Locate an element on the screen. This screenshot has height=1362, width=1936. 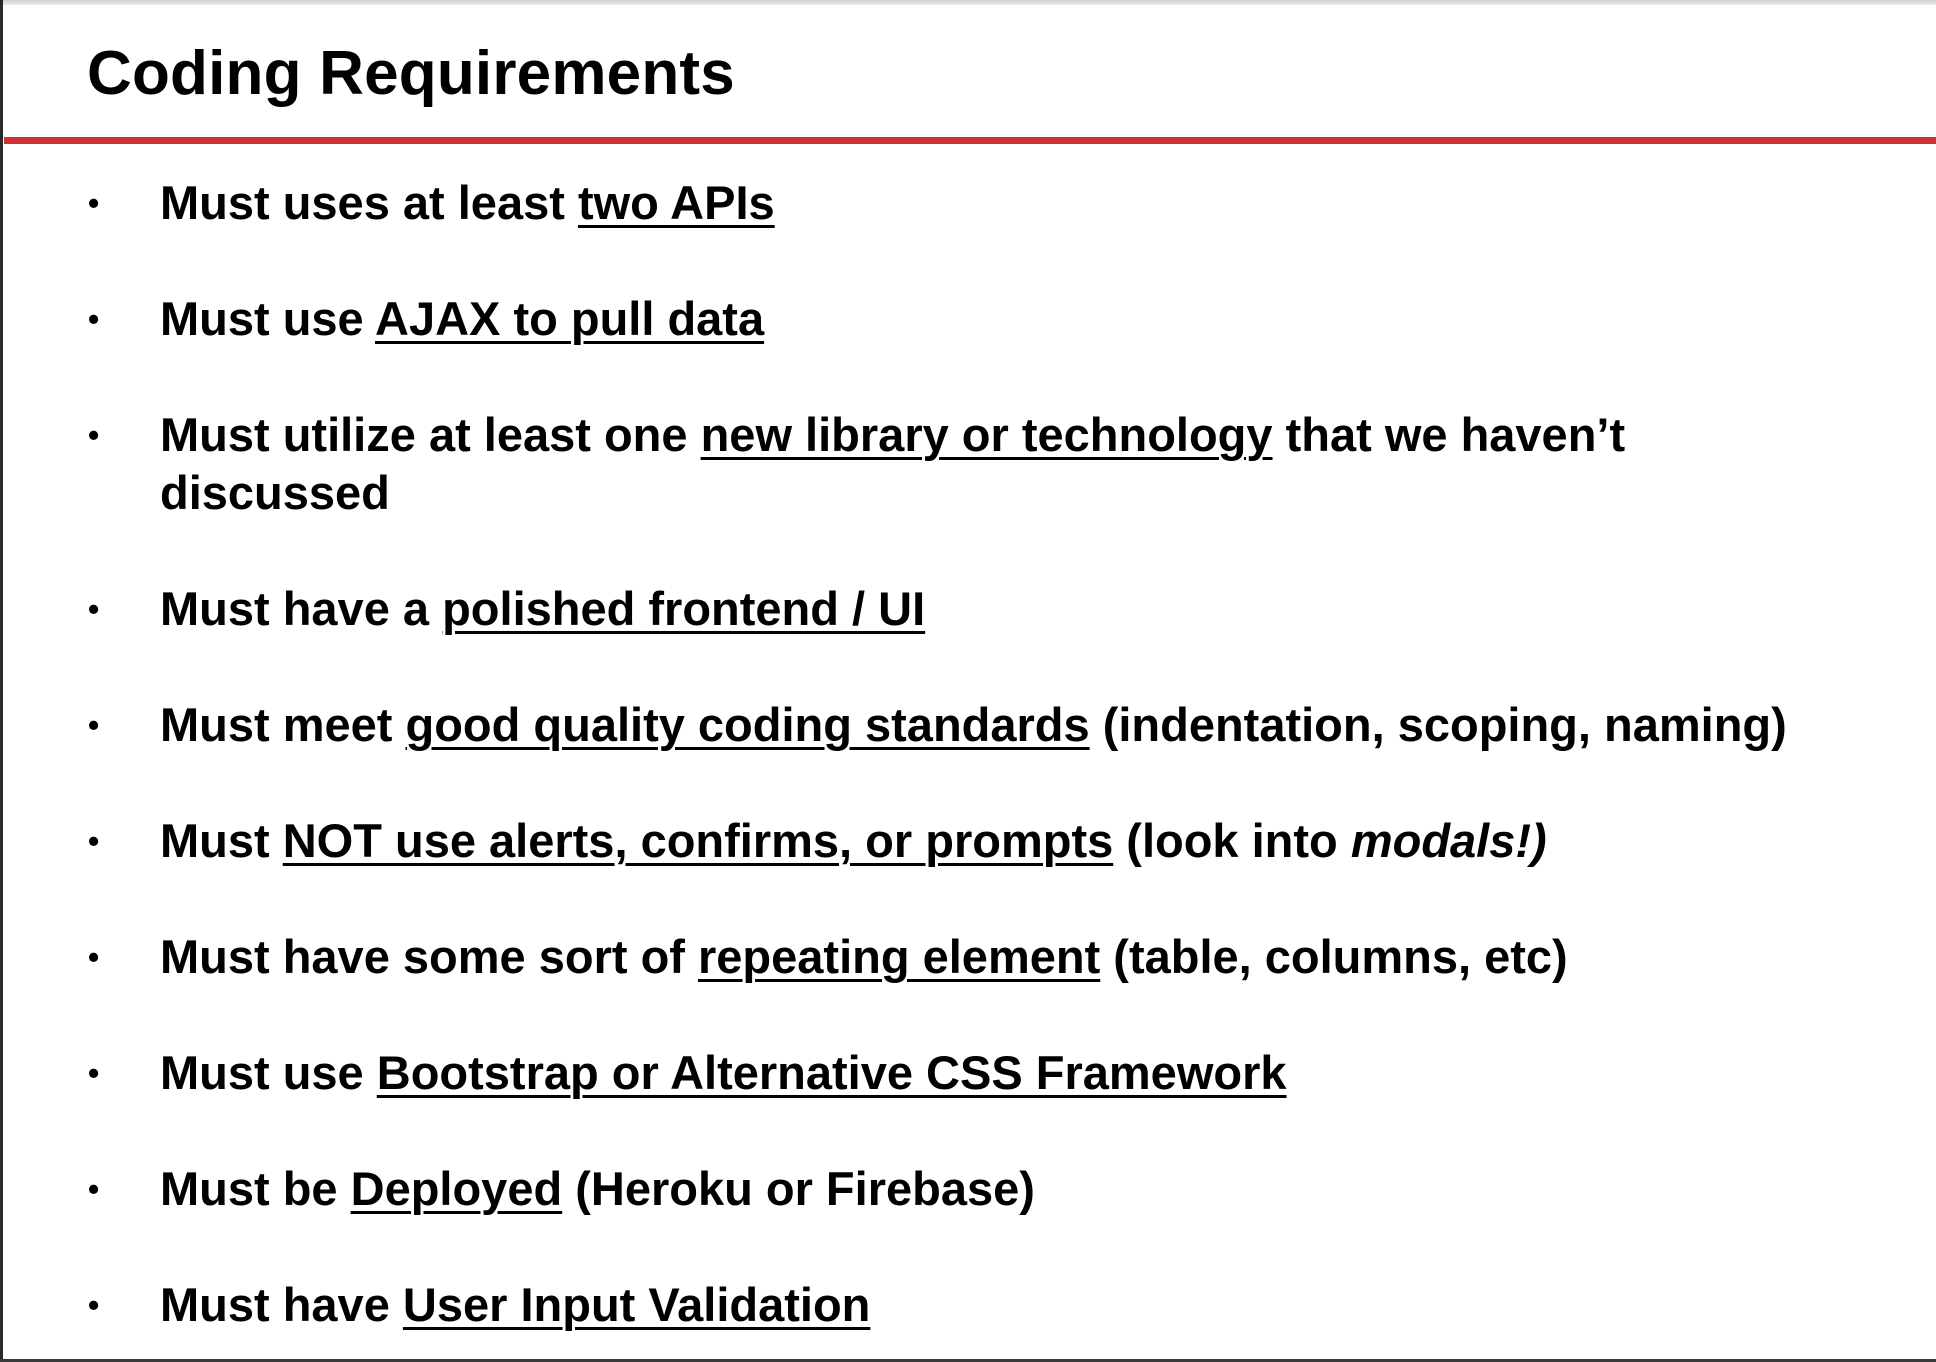
bullet-italic: modals!) is located at coordinates (1448, 840).